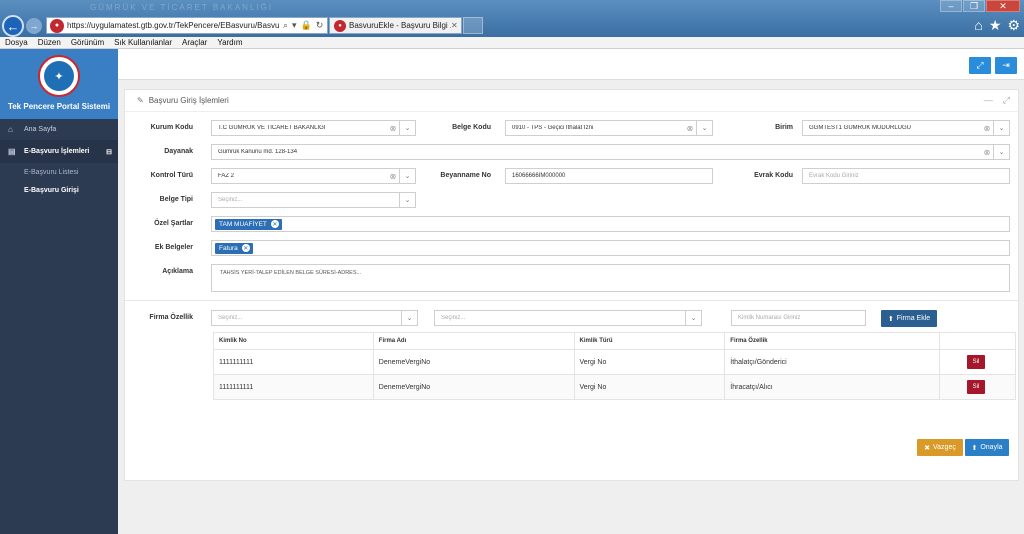 This screenshot has height=534, width=1024. I want to click on belge-kodu-value: 0910 - TPS - Geçici İthalat İzni, so click(553, 128).